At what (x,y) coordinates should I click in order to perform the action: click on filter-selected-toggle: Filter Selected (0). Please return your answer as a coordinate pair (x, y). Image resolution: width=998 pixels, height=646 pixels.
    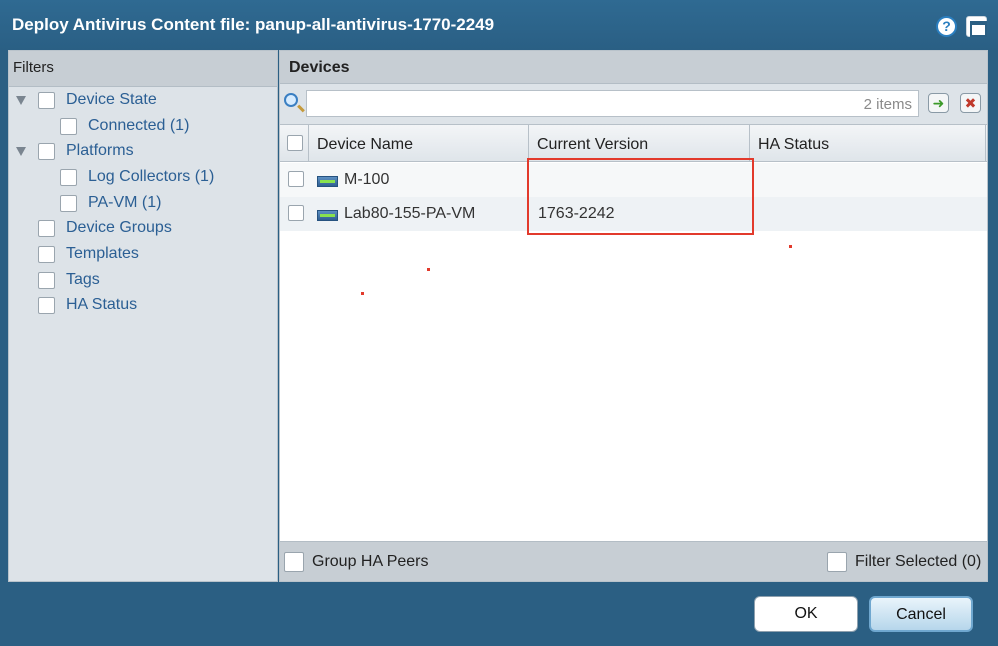
    Looking at the image, I should click on (904, 562).